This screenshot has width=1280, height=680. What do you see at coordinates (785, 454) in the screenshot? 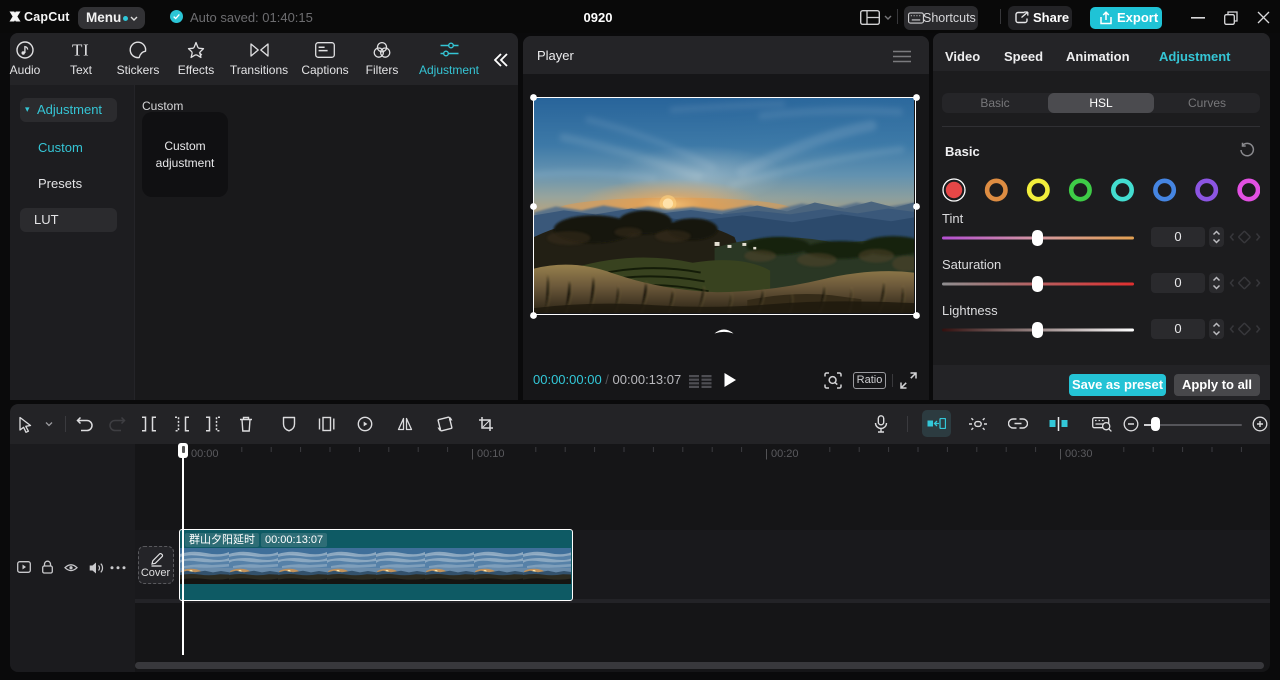
I see `svg-text: 00:20` at bounding box center [785, 454].